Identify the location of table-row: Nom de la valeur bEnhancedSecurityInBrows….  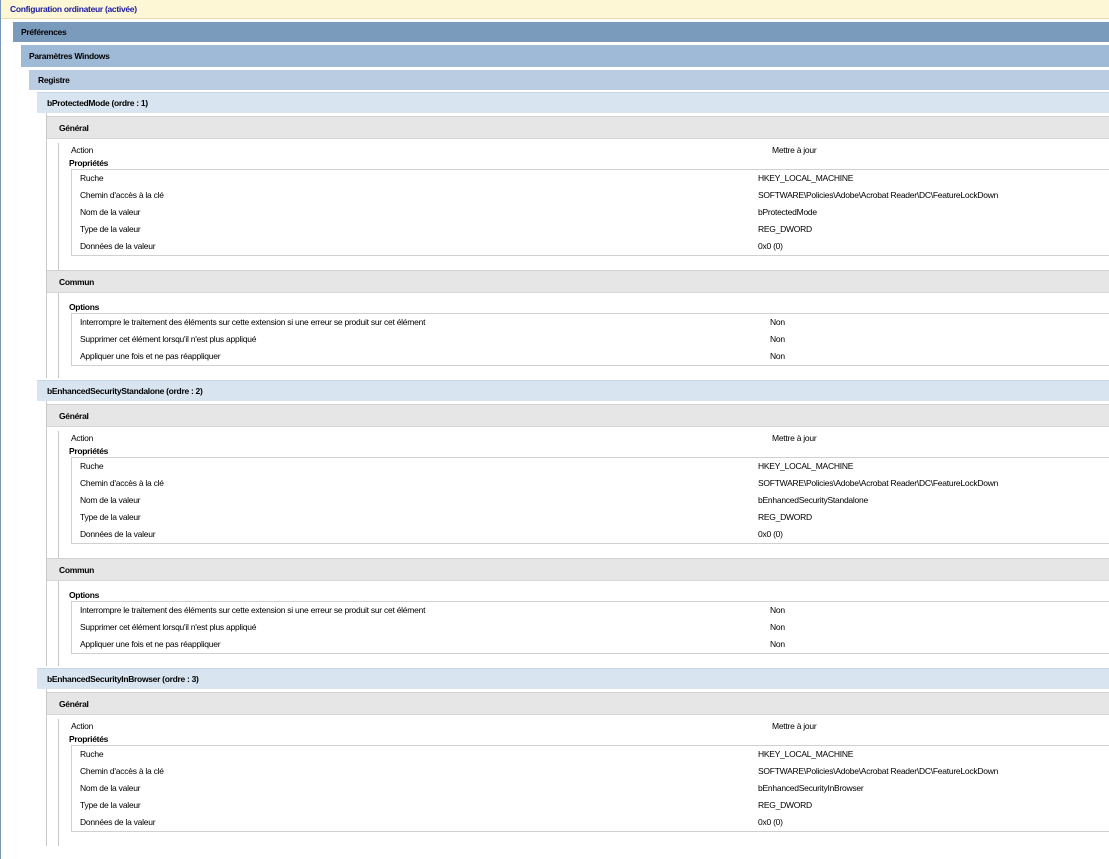
(590, 788).